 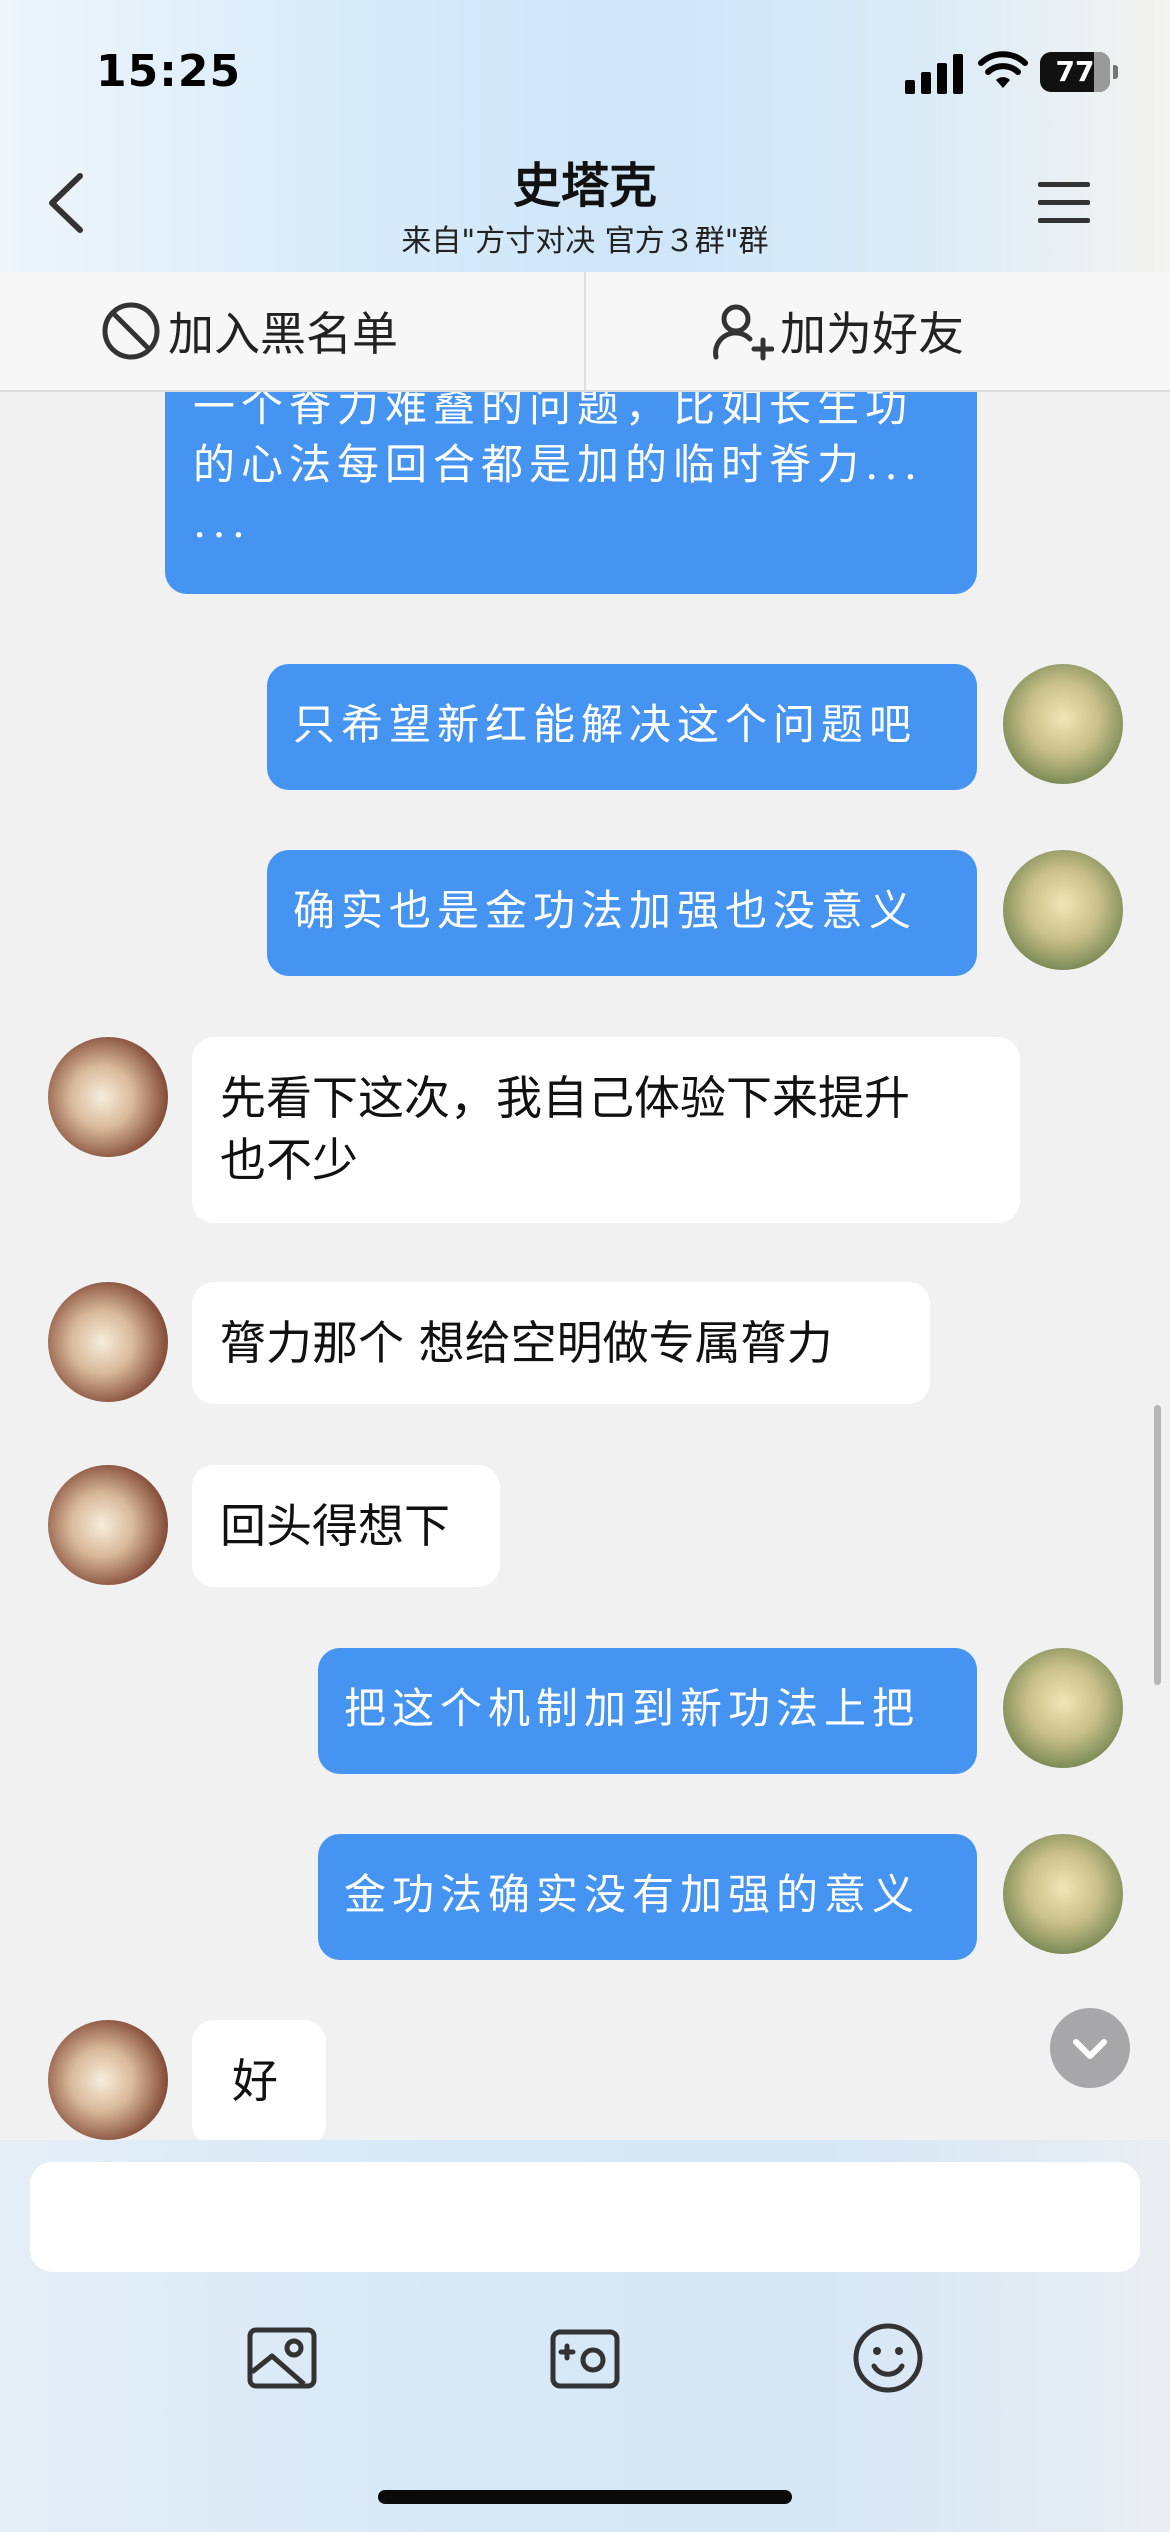 What do you see at coordinates (131, 331) in the screenshot?
I see `block-icon` at bounding box center [131, 331].